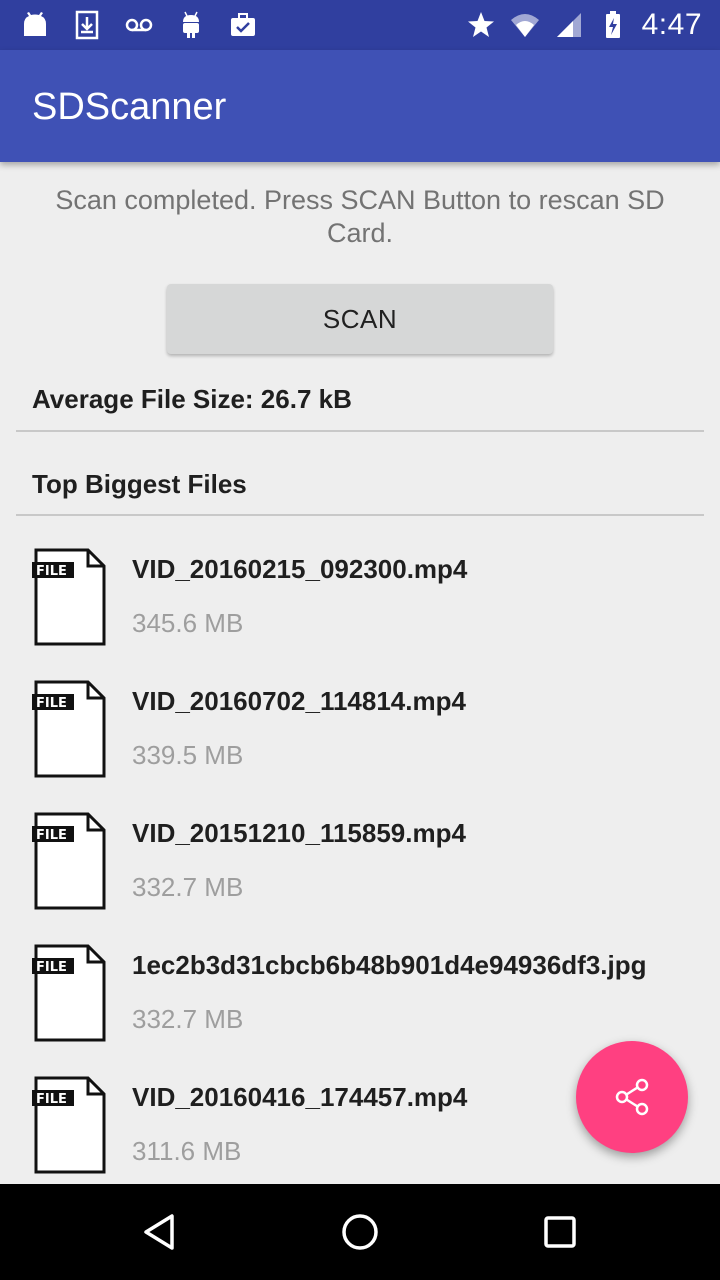 The image size is (720, 1280). I want to click on recent-apps-icon, so click(560, 1232).